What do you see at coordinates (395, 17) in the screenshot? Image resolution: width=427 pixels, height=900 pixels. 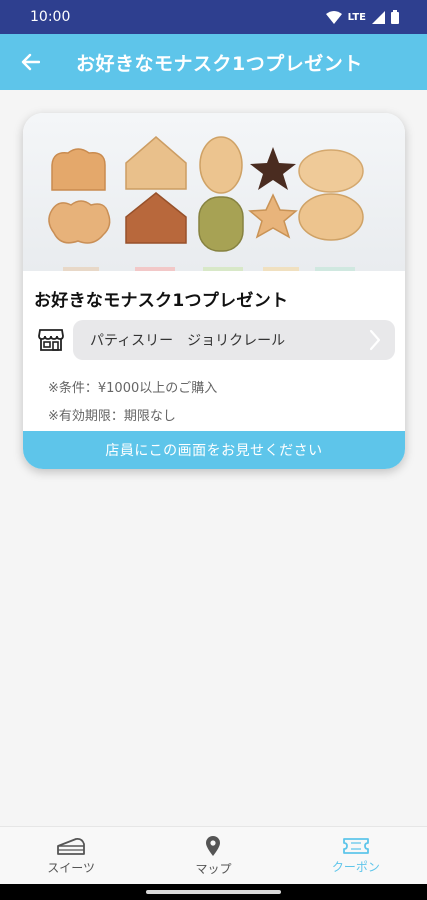 I see `battery-icon` at bounding box center [395, 17].